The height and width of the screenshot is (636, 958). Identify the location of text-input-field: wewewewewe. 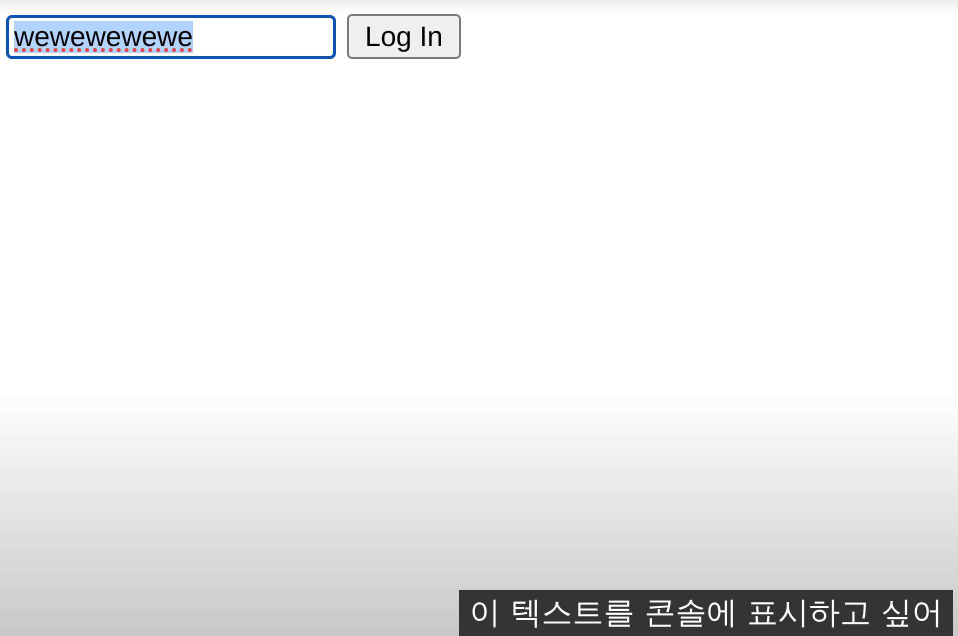
(171, 36).